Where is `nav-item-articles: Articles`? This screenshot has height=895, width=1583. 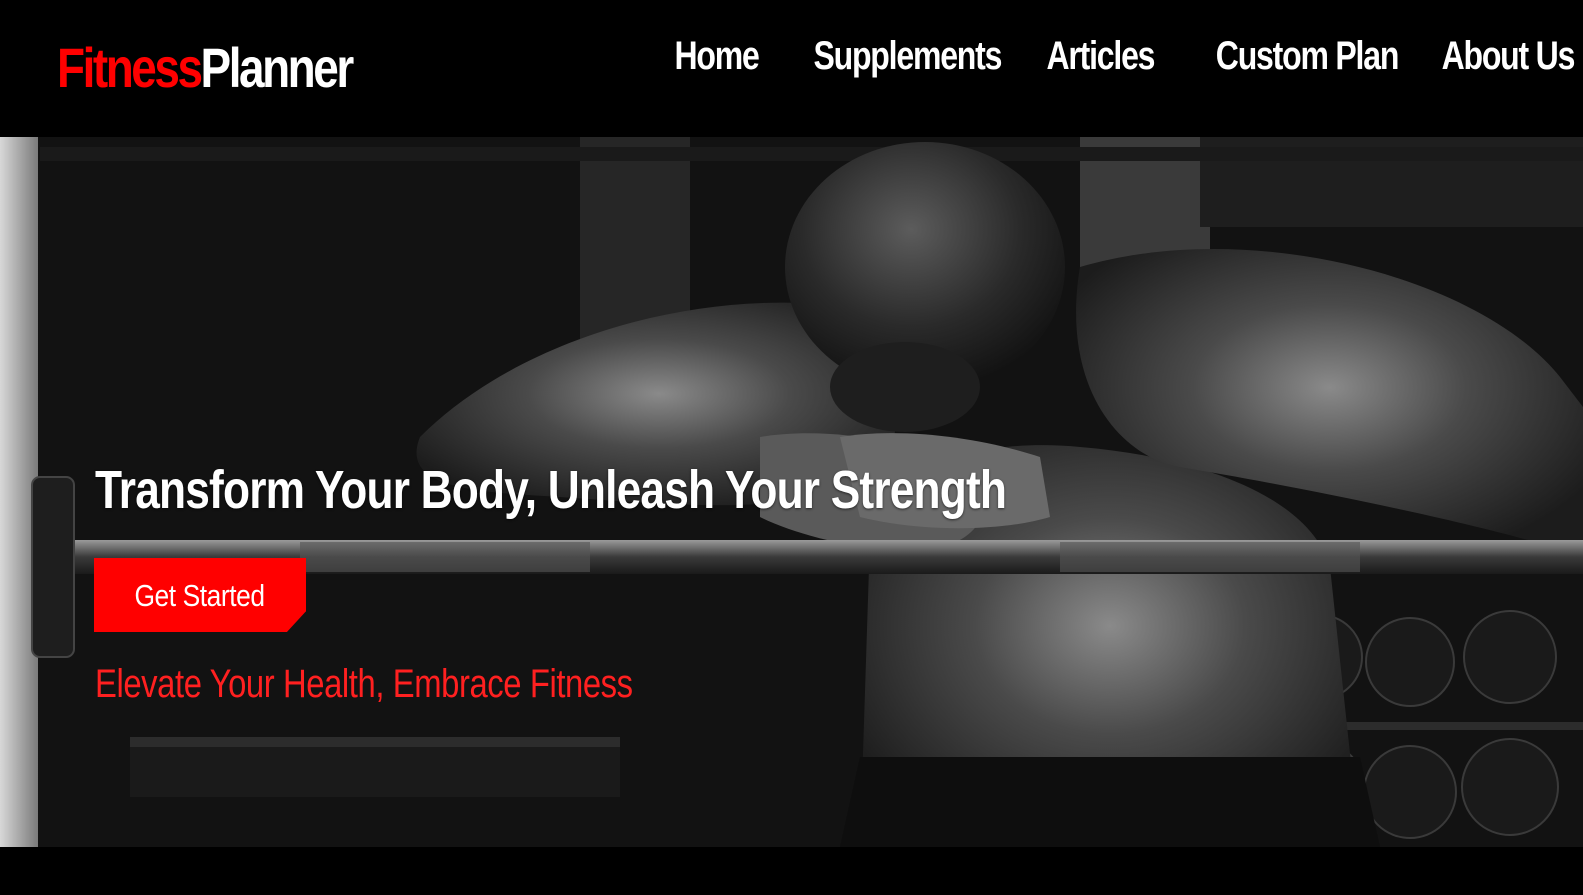
nav-item-articles: Articles is located at coordinates (1100, 56).